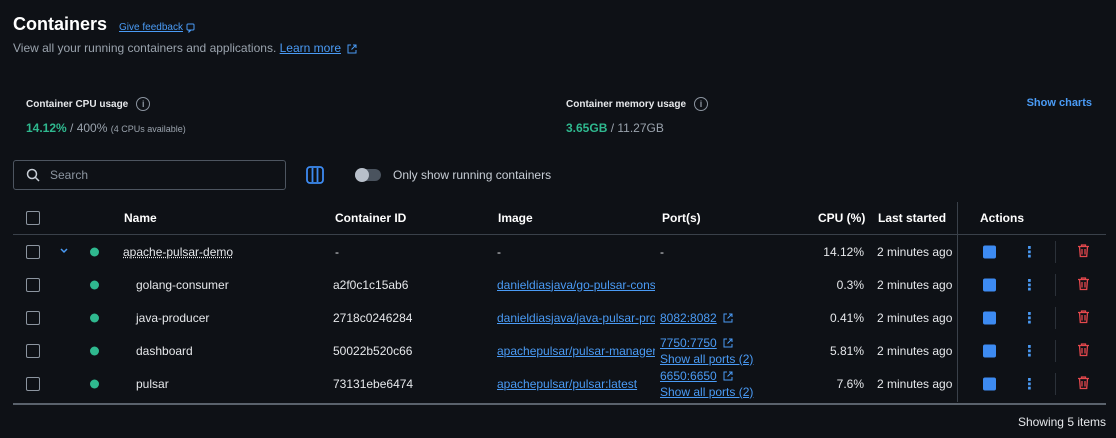 Image resolution: width=1116 pixels, height=438 pixels. I want to click on cpu-usage-note: (4 CPUs available), so click(148, 129).